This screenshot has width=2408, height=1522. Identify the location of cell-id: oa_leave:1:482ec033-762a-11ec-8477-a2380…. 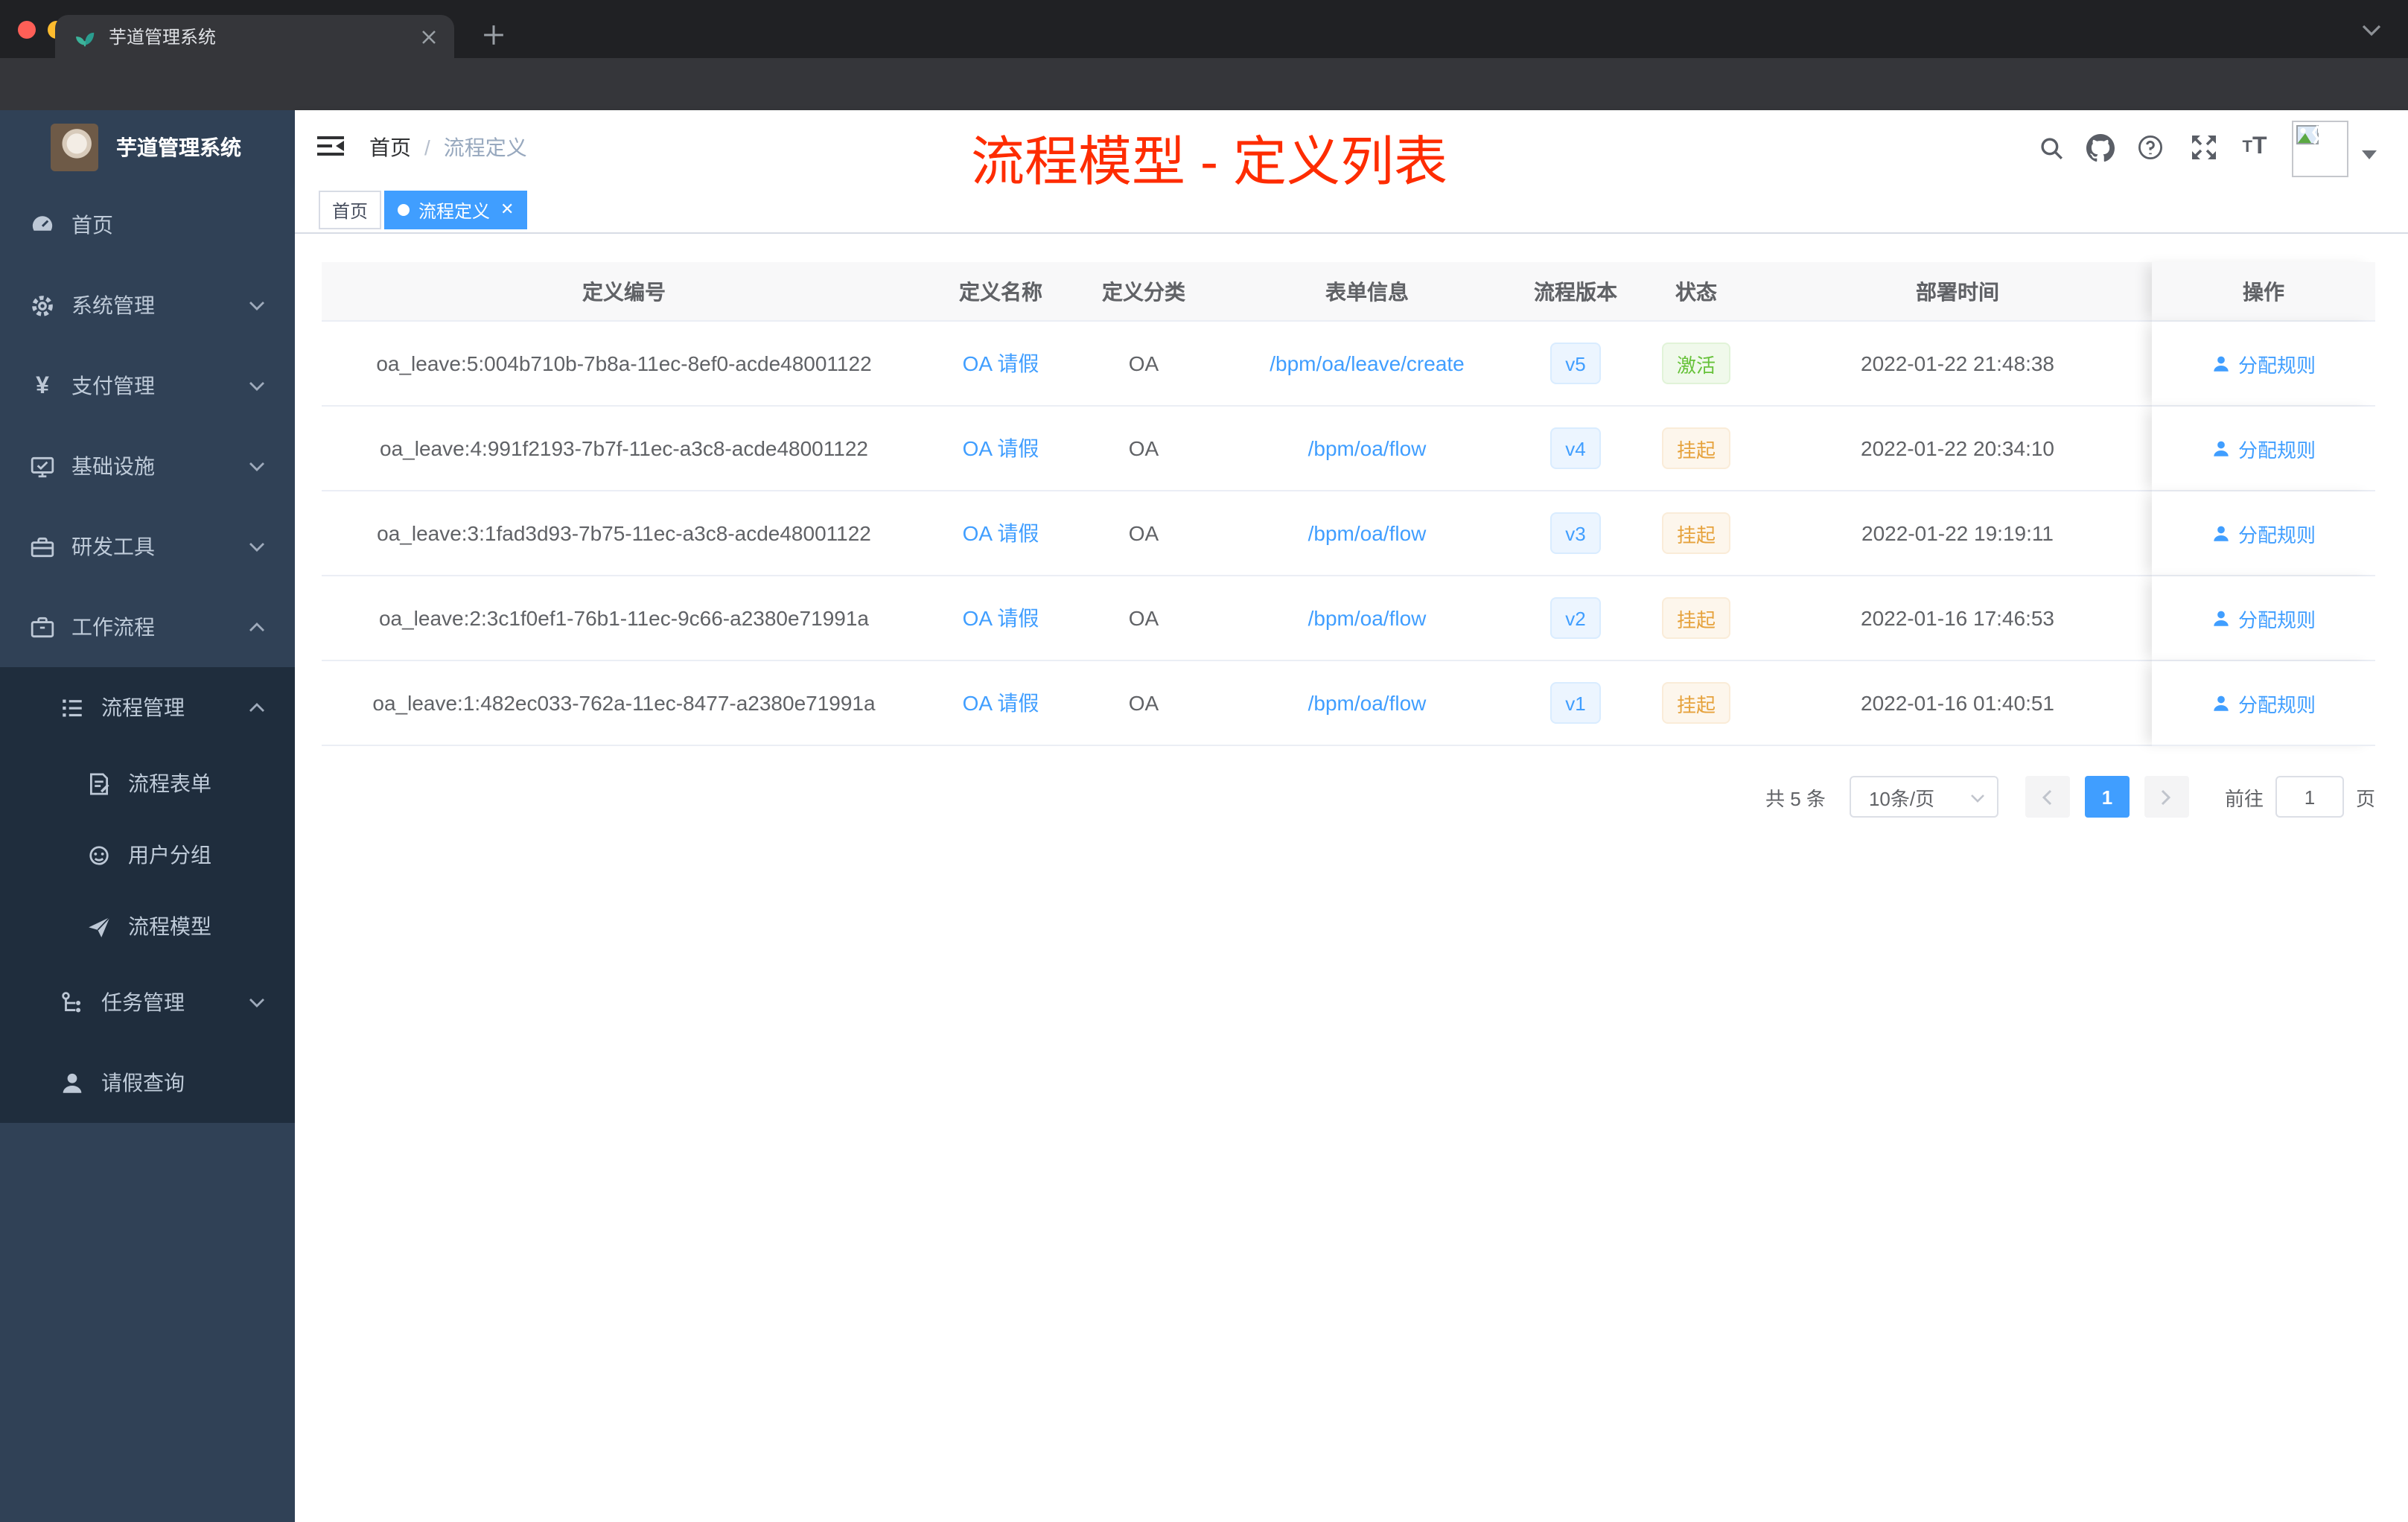
(624, 703).